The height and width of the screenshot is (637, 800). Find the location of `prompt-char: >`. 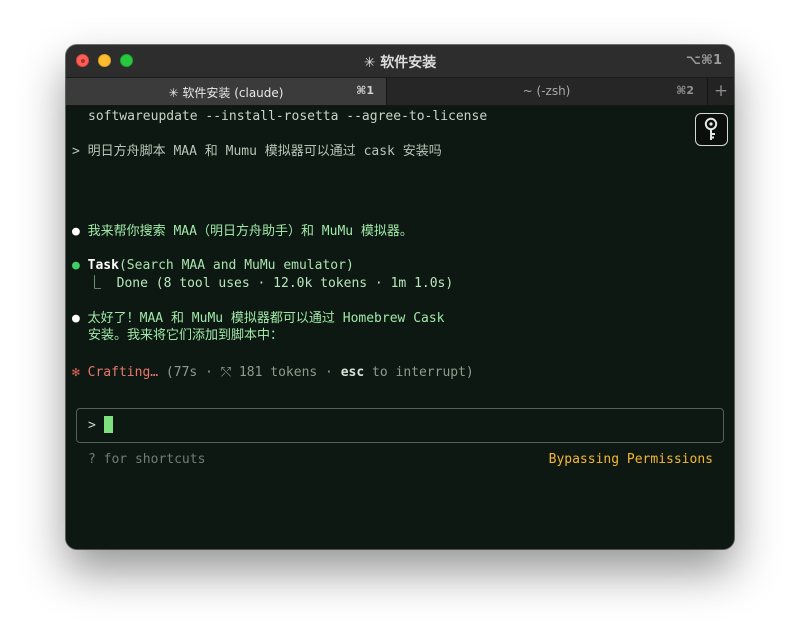

prompt-char: > is located at coordinates (92, 425).